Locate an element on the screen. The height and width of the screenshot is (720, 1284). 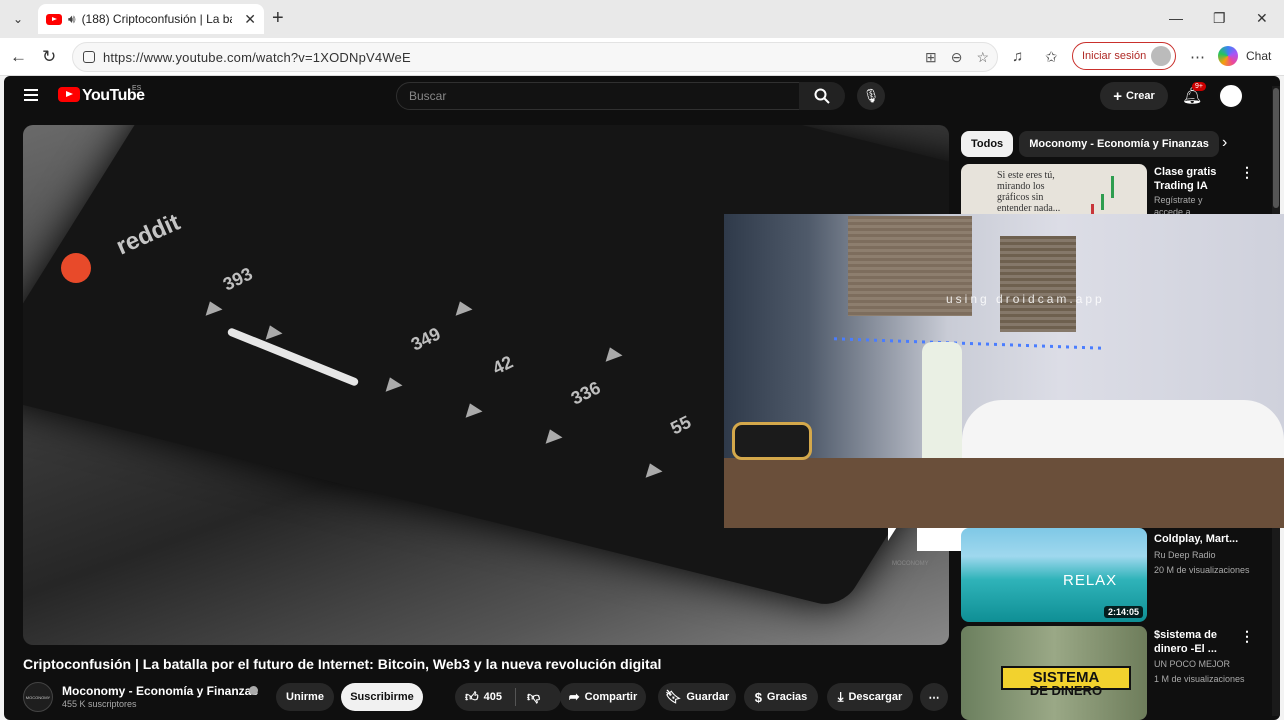
minimize-button: — is located at coordinates (1176, 18).